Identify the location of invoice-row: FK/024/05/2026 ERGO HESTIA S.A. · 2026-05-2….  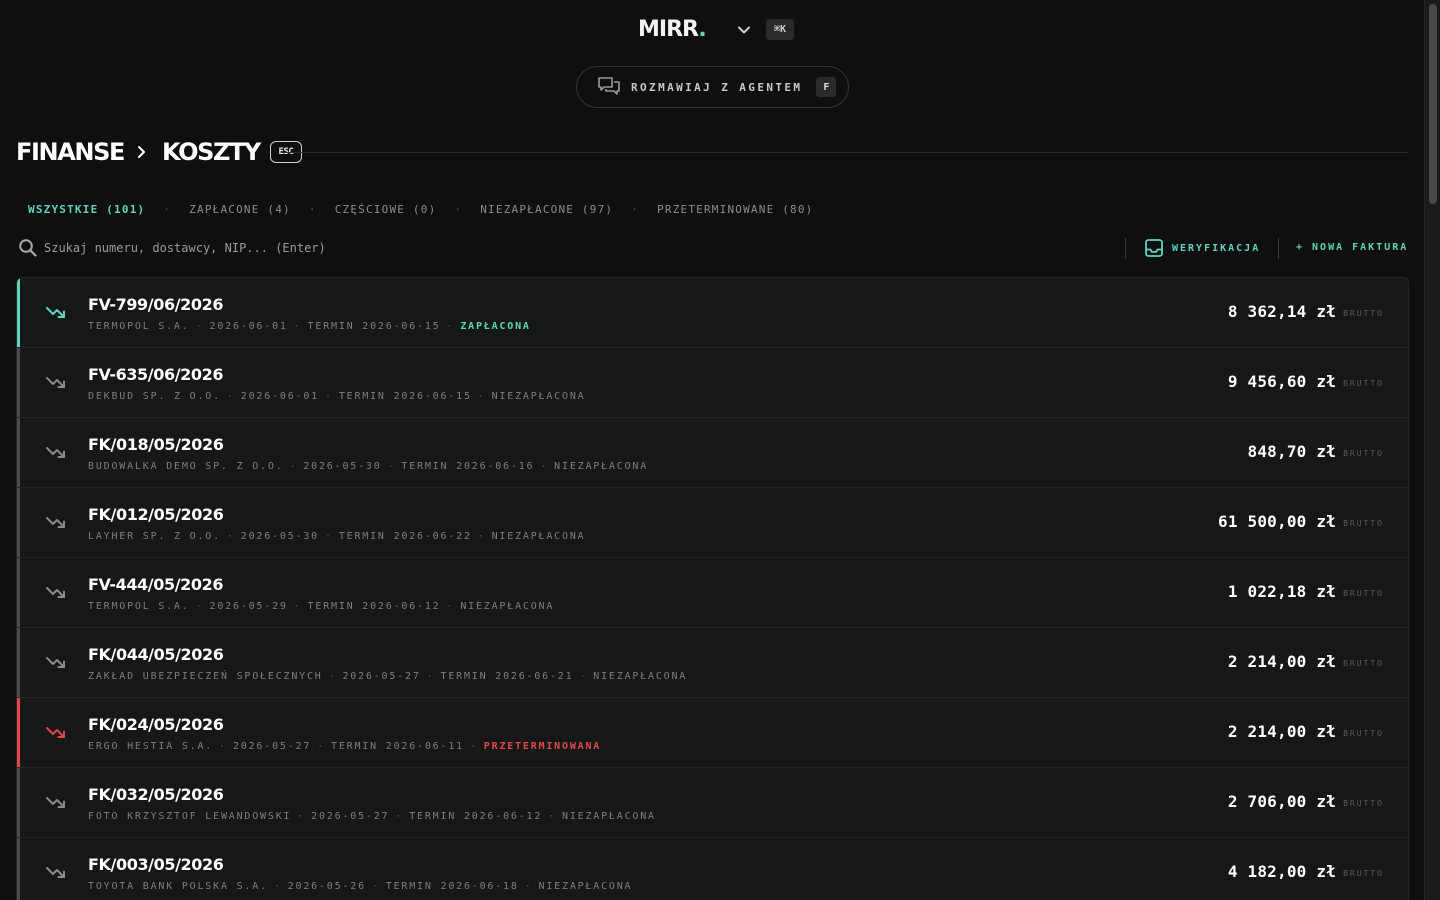
(712, 733).